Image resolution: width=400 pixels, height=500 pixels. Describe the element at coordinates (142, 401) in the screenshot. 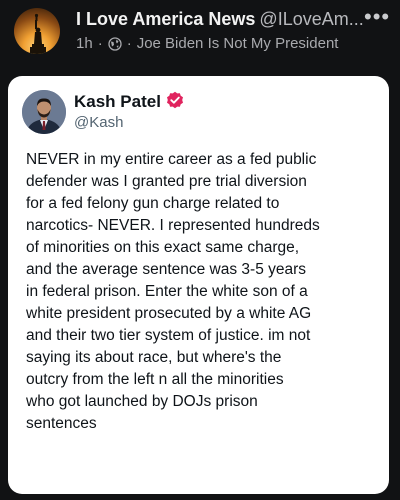

I see `tweet-line: who got launched by DOJs prison` at that location.